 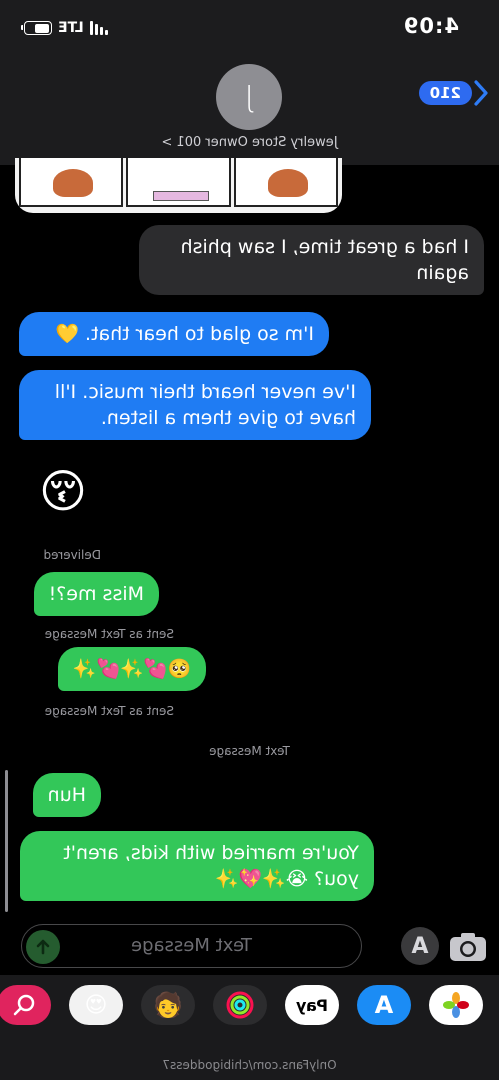 I want to click on status-time: 4:09, so click(x=430, y=26).